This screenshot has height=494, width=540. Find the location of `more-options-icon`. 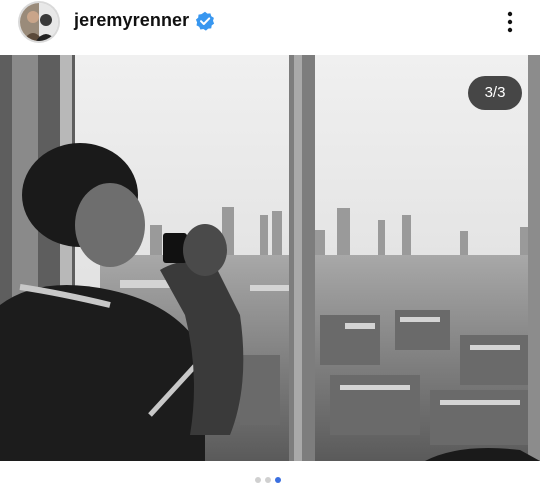

more-options-icon is located at coordinates (510, 22).